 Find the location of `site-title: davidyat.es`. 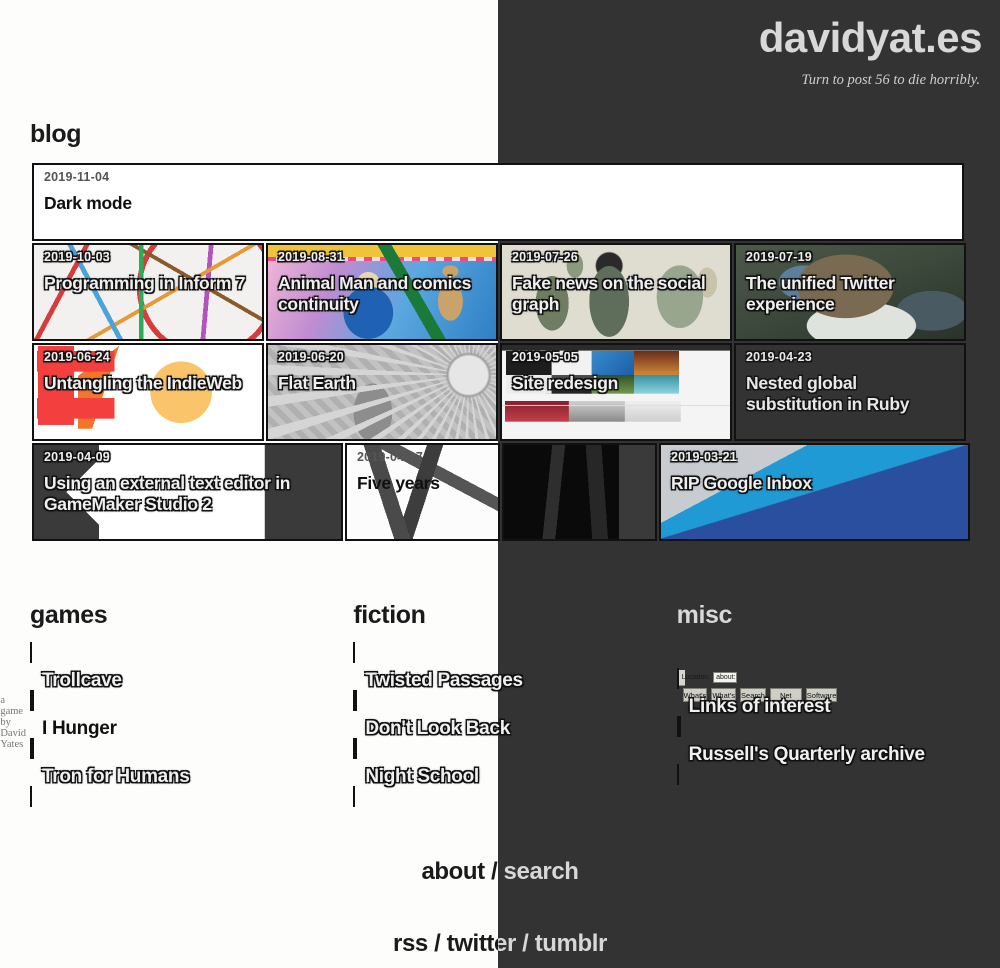

site-title: davidyat.es is located at coordinates (870, 37).